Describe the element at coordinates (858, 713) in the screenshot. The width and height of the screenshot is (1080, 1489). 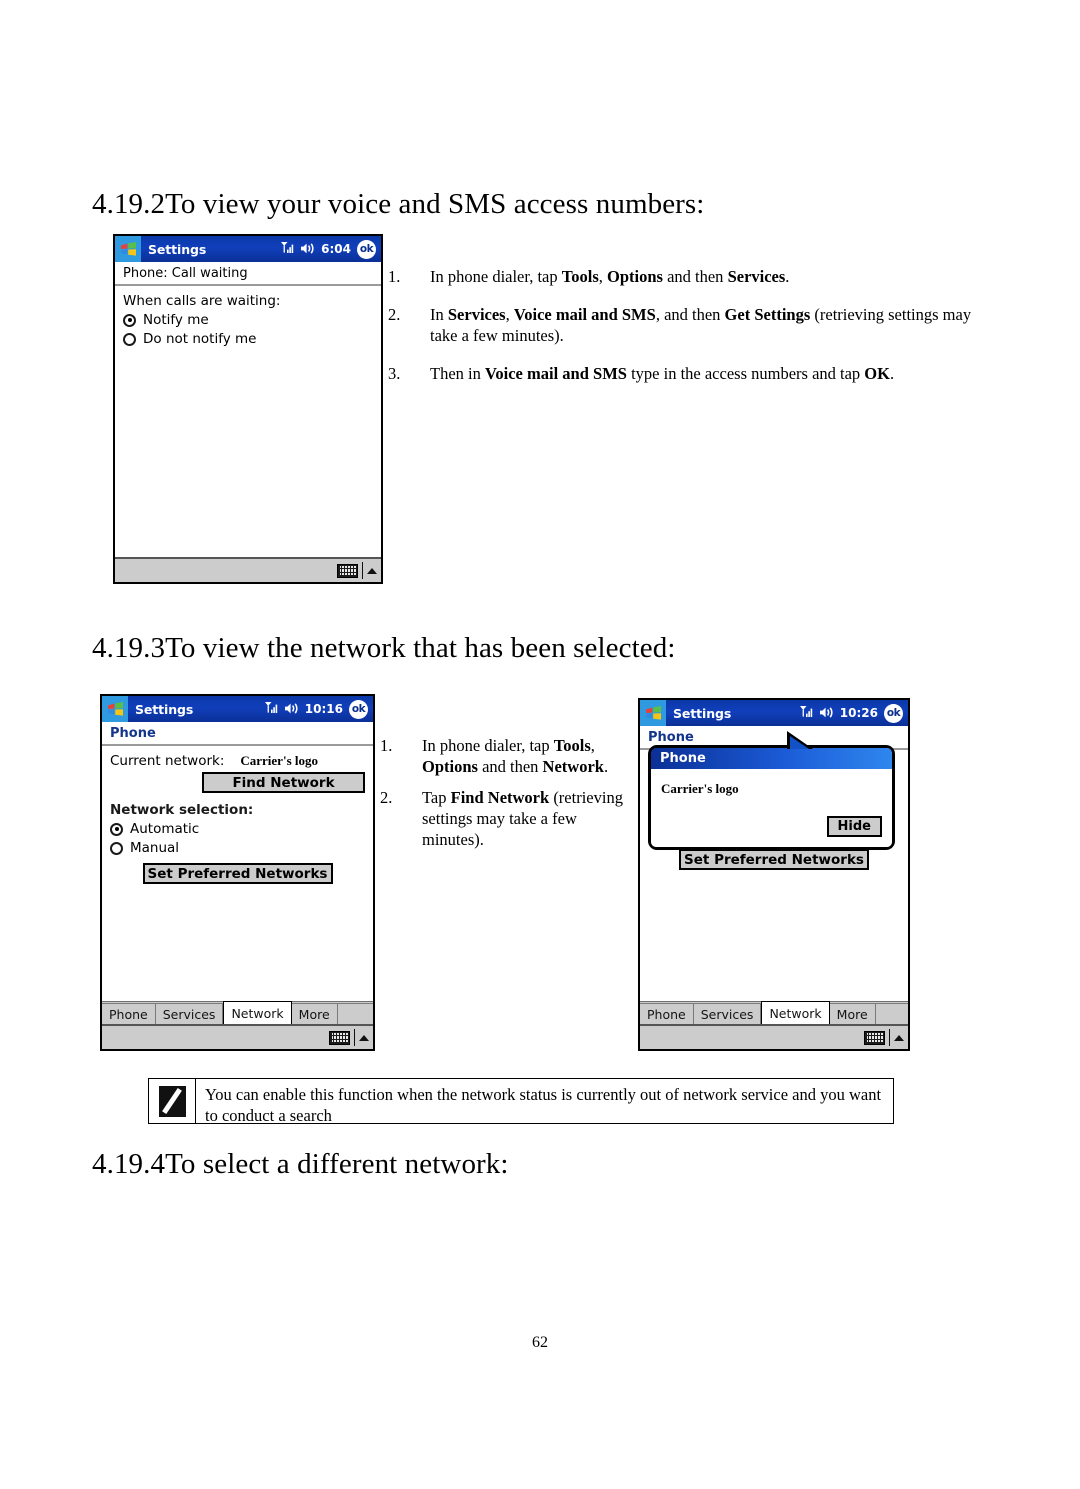
I see `titlebar-clock: 10:26` at that location.